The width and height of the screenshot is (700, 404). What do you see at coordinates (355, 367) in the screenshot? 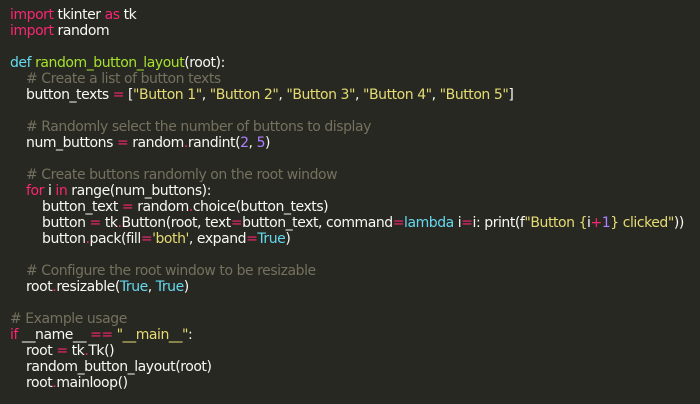
I see `code-line: random_button_layout(root)` at bounding box center [355, 367].